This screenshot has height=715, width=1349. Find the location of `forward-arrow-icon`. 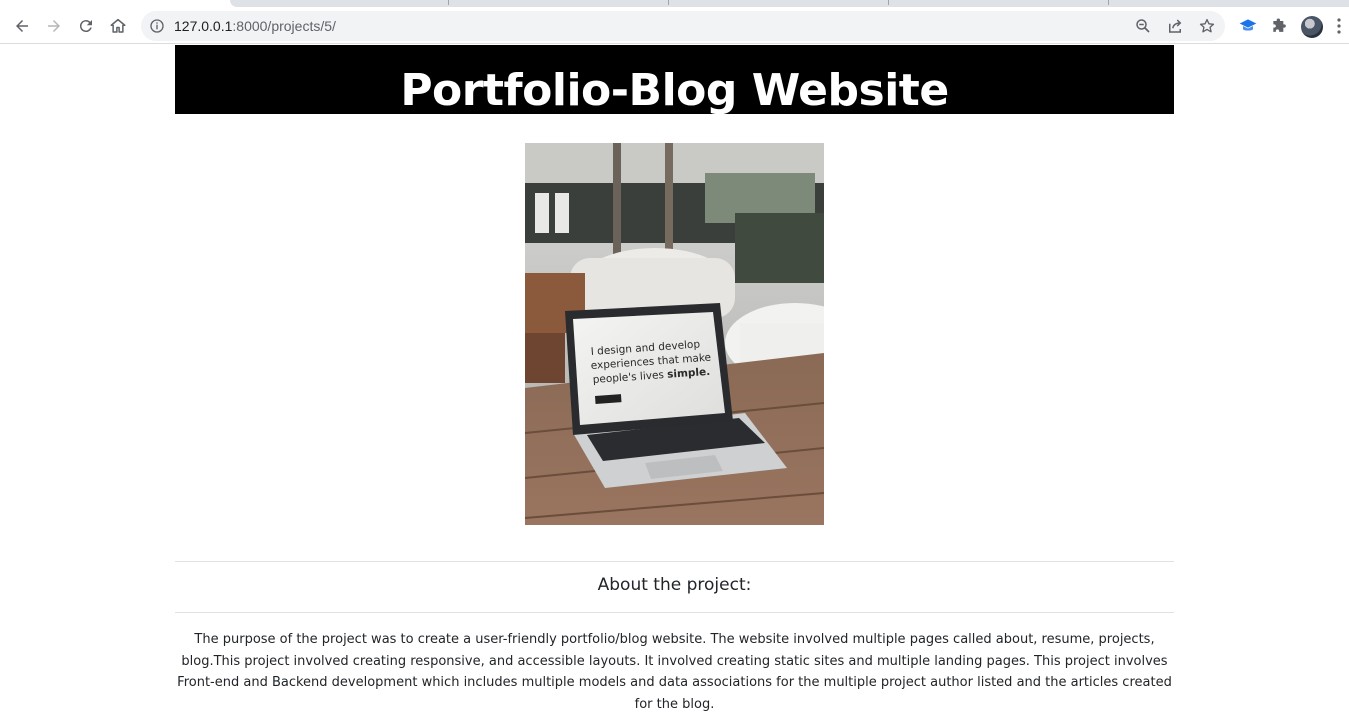

forward-arrow-icon is located at coordinates (54, 26).